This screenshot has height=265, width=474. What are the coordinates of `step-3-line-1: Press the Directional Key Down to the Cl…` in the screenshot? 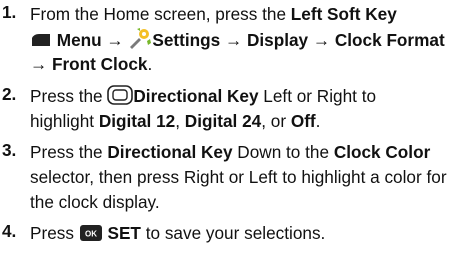 It's located at (230, 152).